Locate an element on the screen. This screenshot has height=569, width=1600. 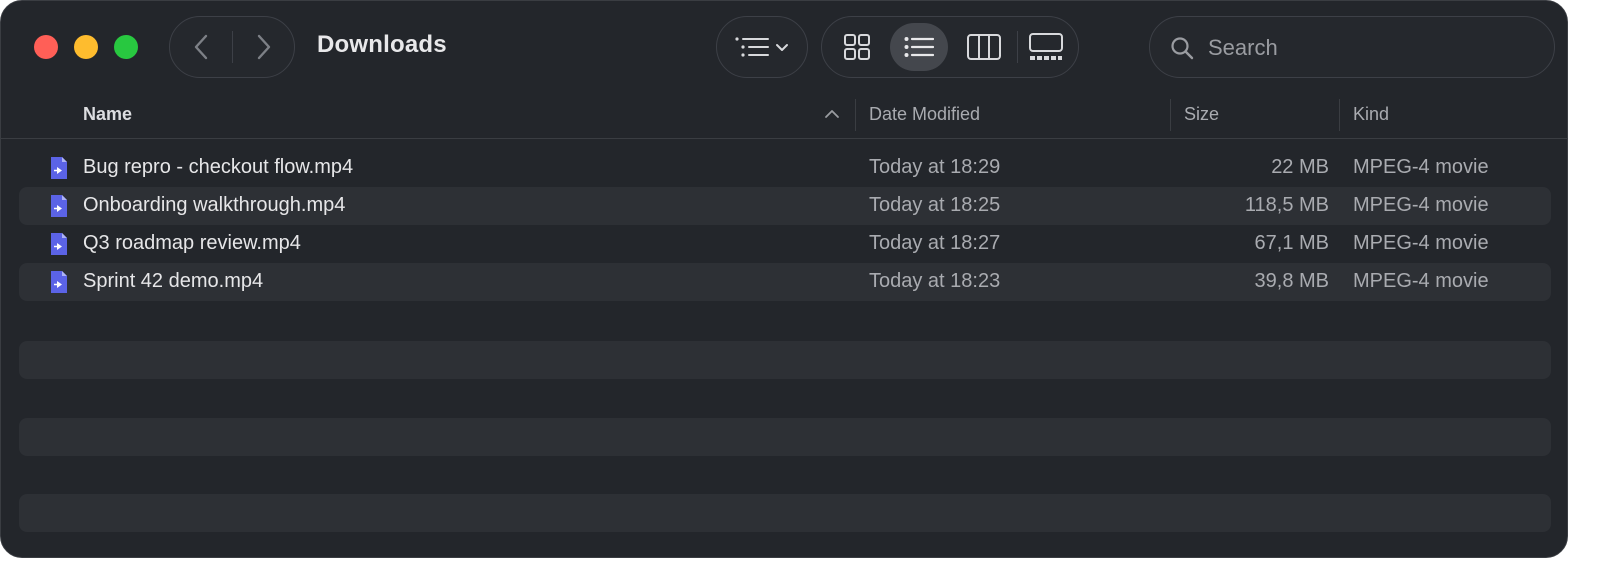
list-sort-icon is located at coordinates (761, 47).